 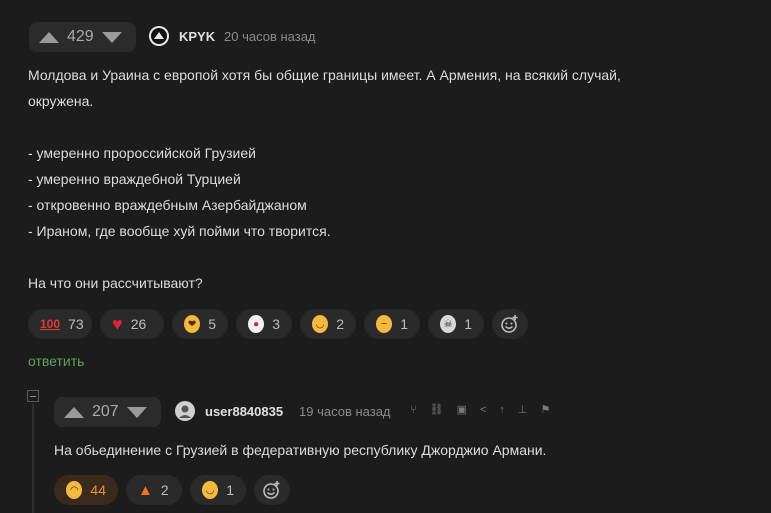 I want to click on reaction-count: 3, so click(x=276, y=324).